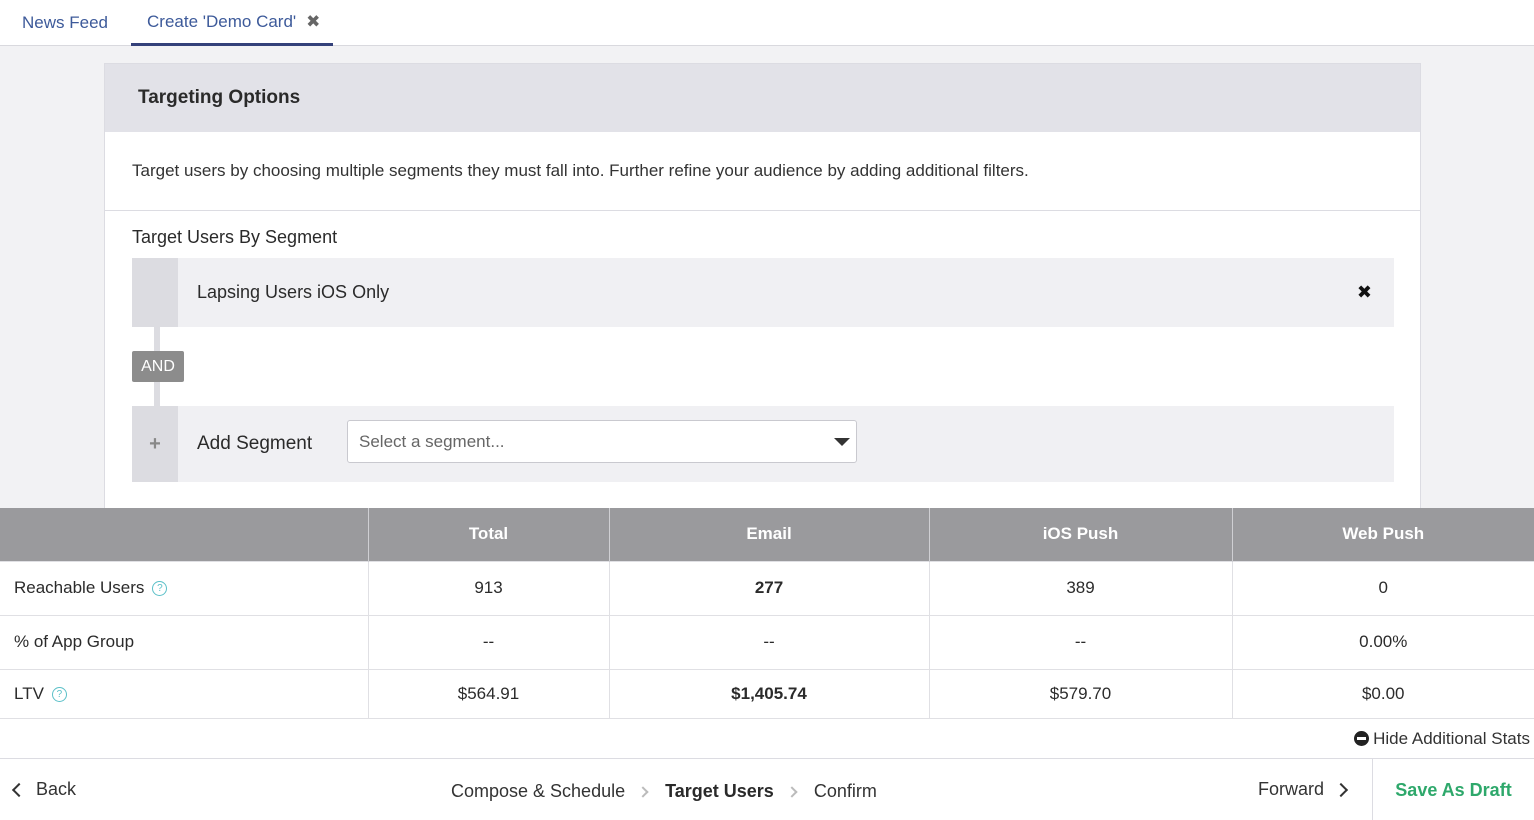 Image resolution: width=1534 pixels, height=820 pixels. Describe the element at coordinates (1451, 738) in the screenshot. I see `hide-additional-stats-label: Hide Additional Stats` at that location.